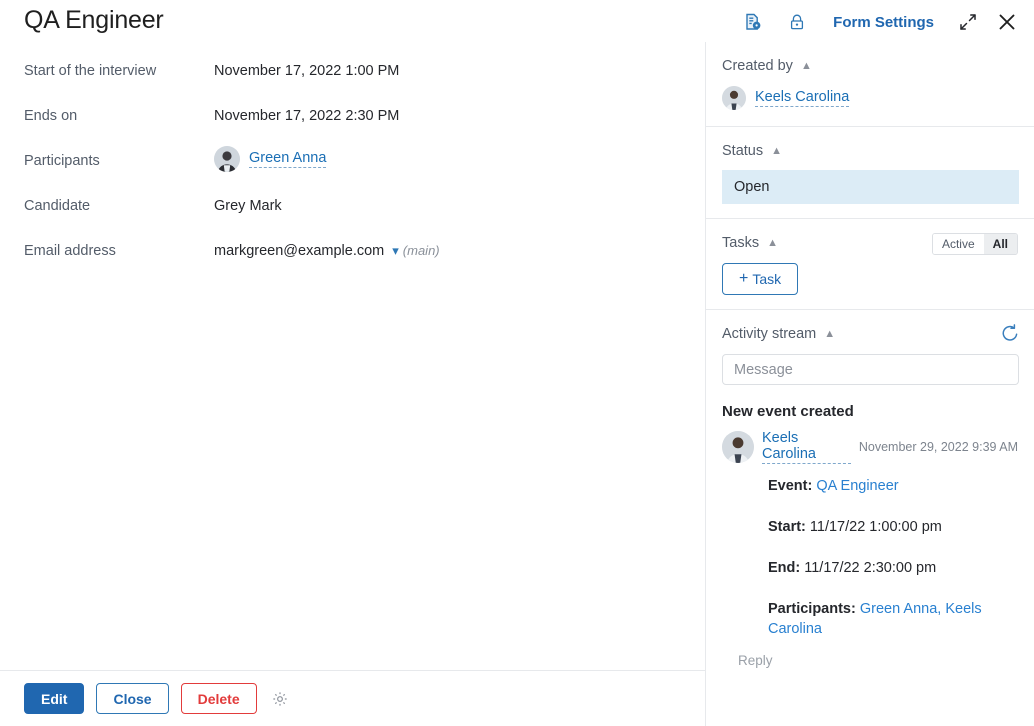  What do you see at coordinates (870, 568) in the screenshot?
I see `event-line-value: 11/17/22 2:30:00 pm` at bounding box center [870, 568].